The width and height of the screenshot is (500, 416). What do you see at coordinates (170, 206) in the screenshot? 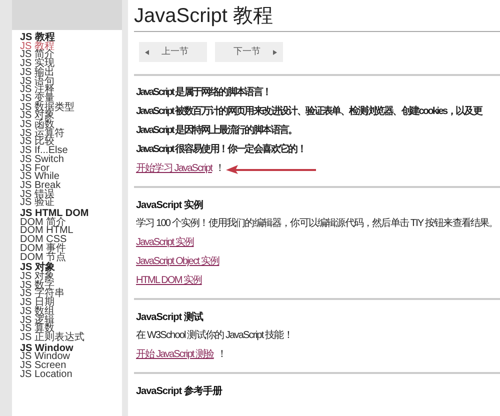
I see `section-heading: JavaScript 实例` at bounding box center [170, 206].